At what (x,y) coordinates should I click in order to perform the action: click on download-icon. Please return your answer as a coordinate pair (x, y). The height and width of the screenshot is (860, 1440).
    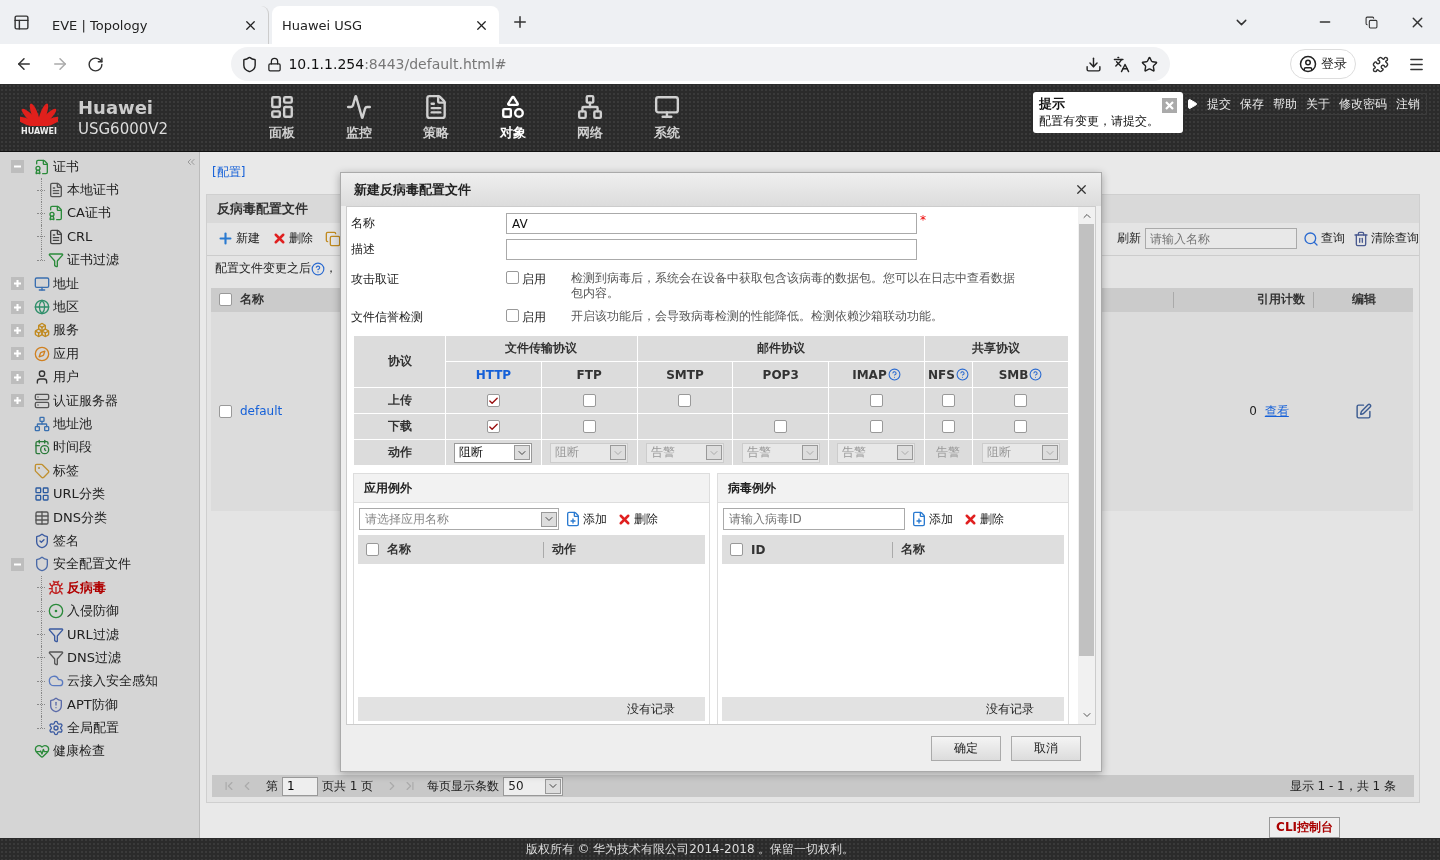
    Looking at the image, I should click on (1094, 64).